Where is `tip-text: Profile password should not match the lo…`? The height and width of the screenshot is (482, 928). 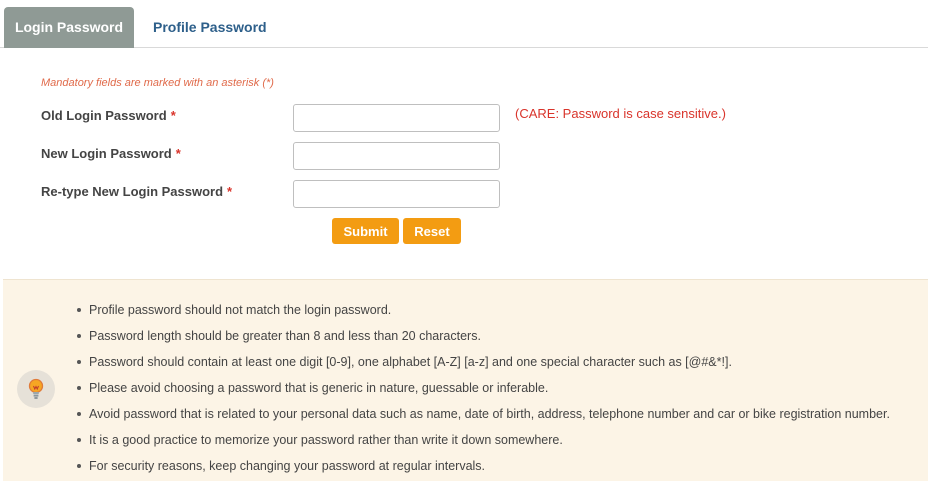 tip-text: Profile password should not match the lo… is located at coordinates (240, 310).